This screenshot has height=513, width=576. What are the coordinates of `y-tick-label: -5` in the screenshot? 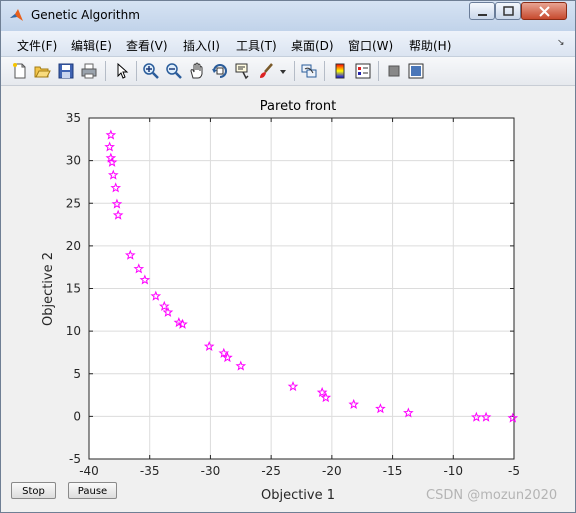 It's located at (75, 459).